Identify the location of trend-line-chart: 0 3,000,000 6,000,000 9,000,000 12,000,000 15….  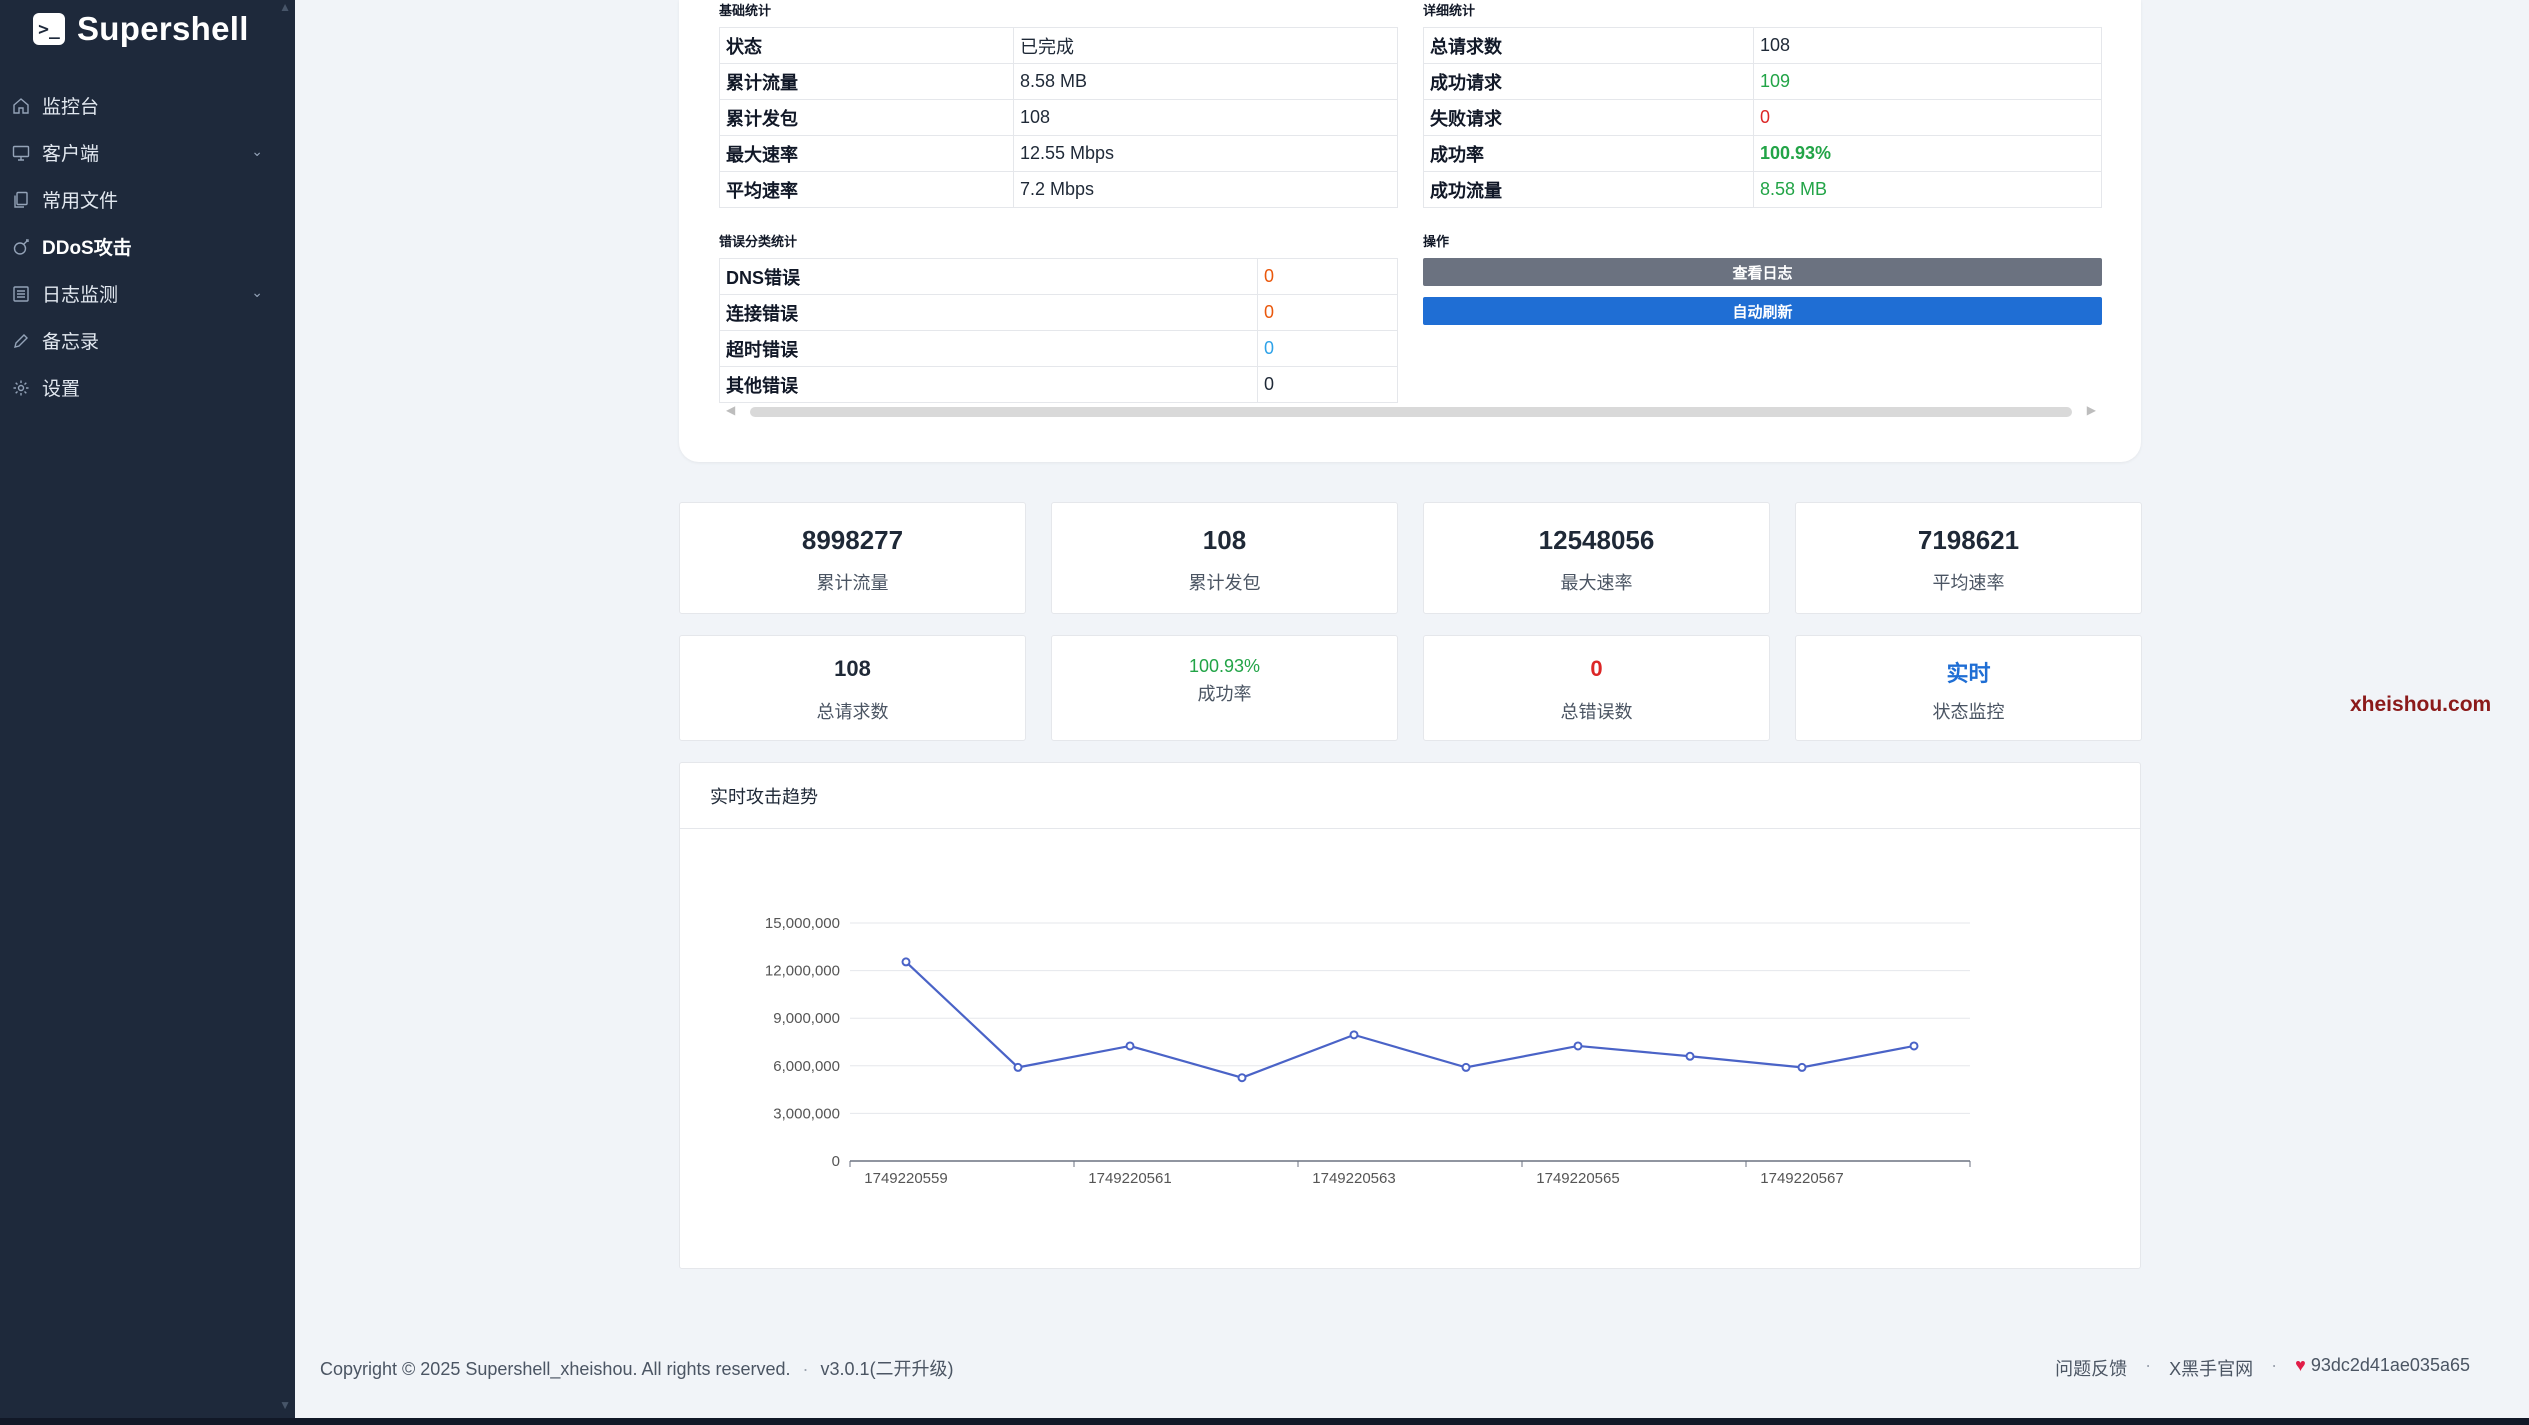
(1368, 1051).